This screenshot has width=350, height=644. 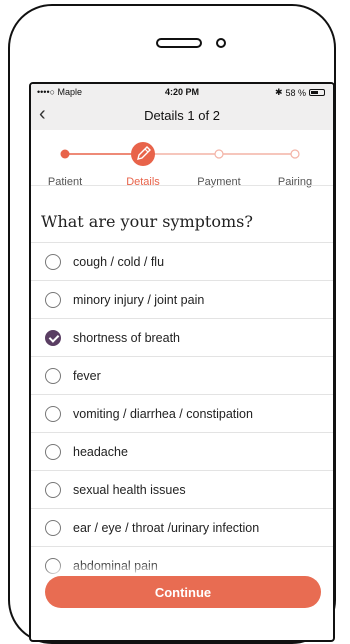 I want to click on battery-indicator: ✱ 58 %, so click(x=300, y=92).